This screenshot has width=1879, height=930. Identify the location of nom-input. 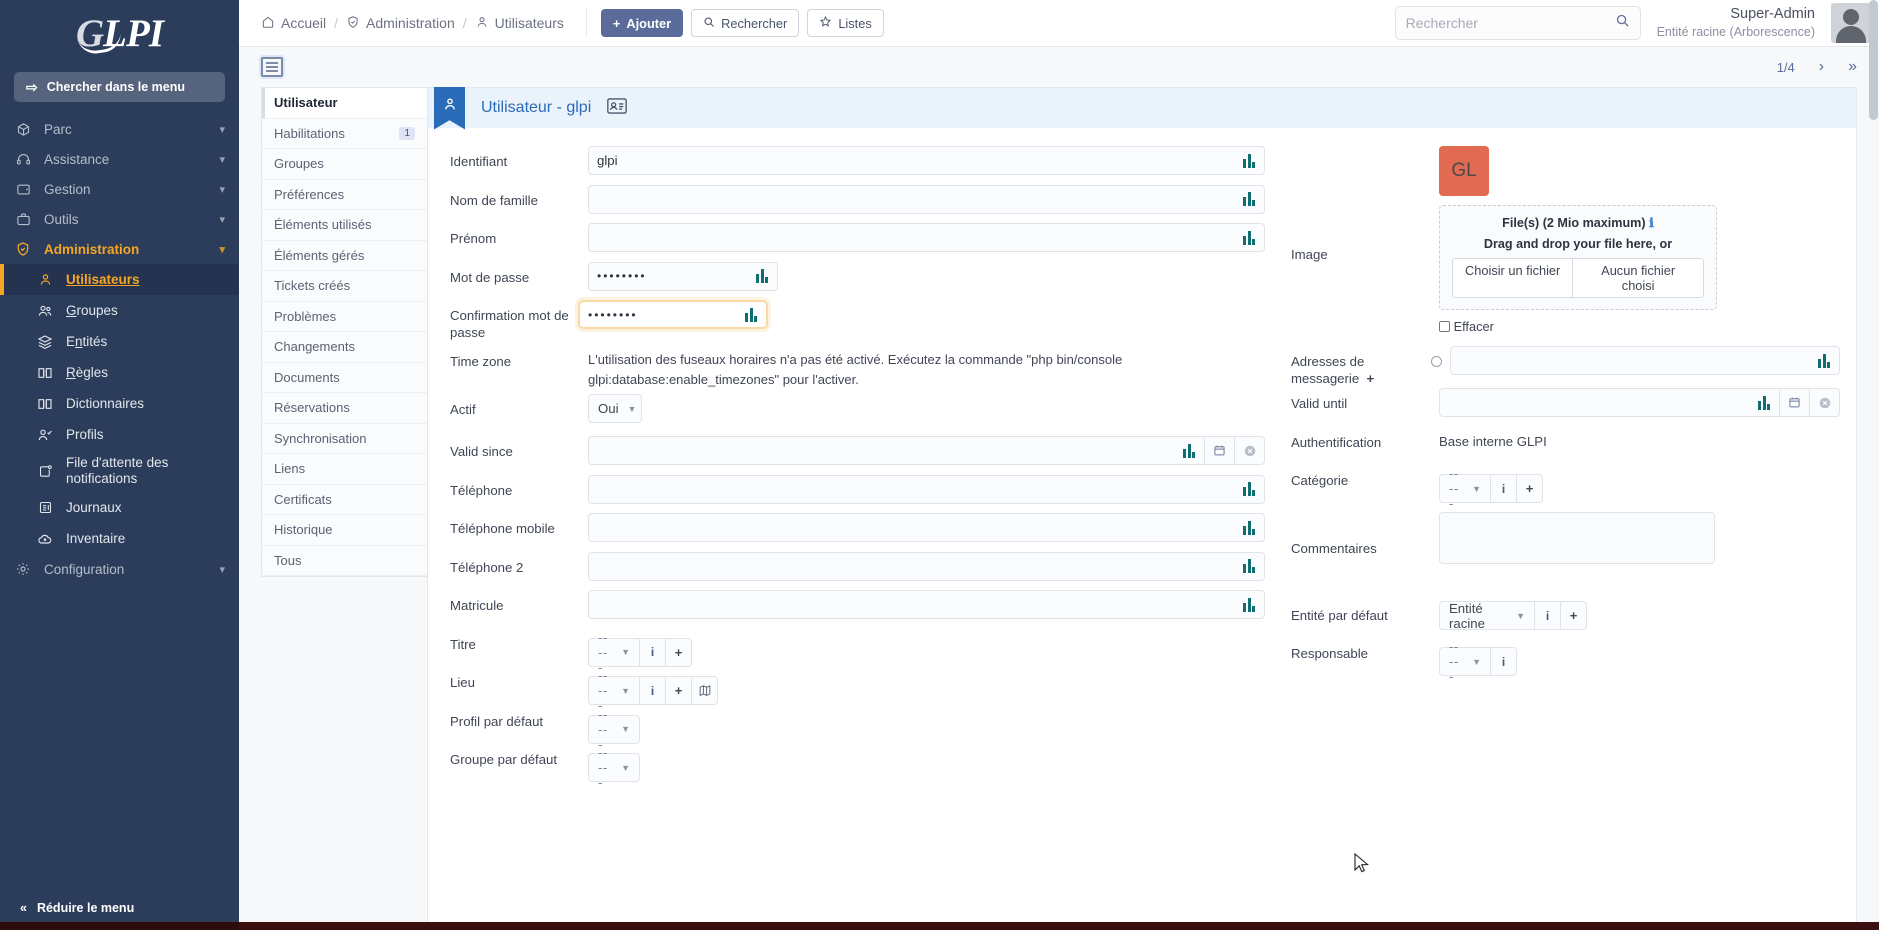
(926, 199).